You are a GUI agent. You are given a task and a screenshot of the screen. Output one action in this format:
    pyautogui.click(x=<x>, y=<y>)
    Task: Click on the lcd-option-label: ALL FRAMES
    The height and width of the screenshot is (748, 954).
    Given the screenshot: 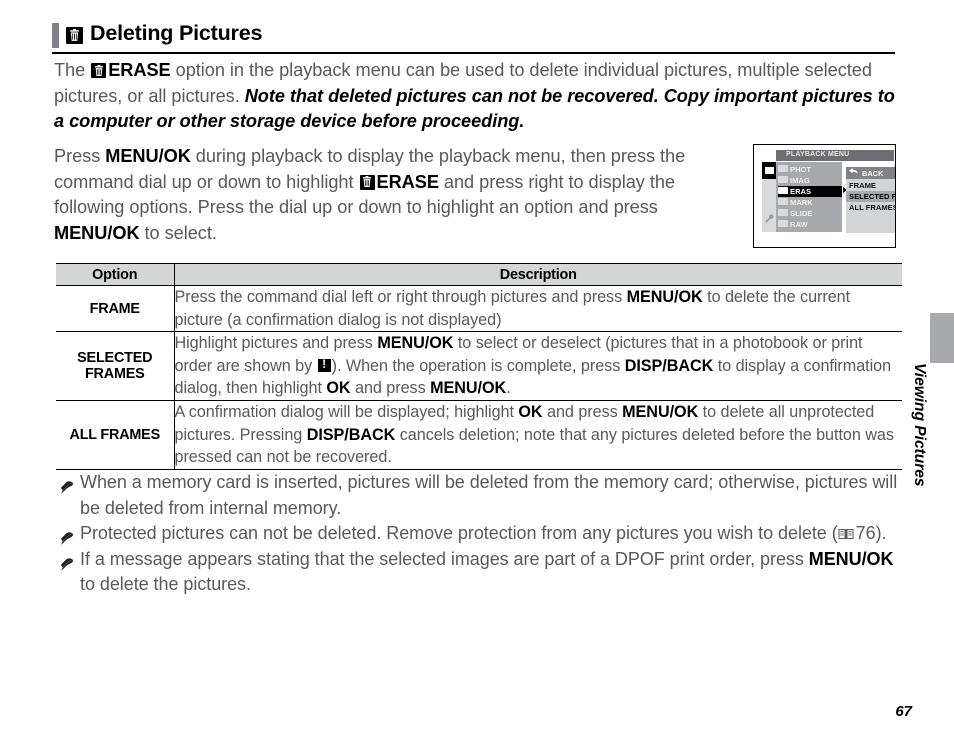 What is the action you would take?
    pyautogui.click(x=872, y=207)
    